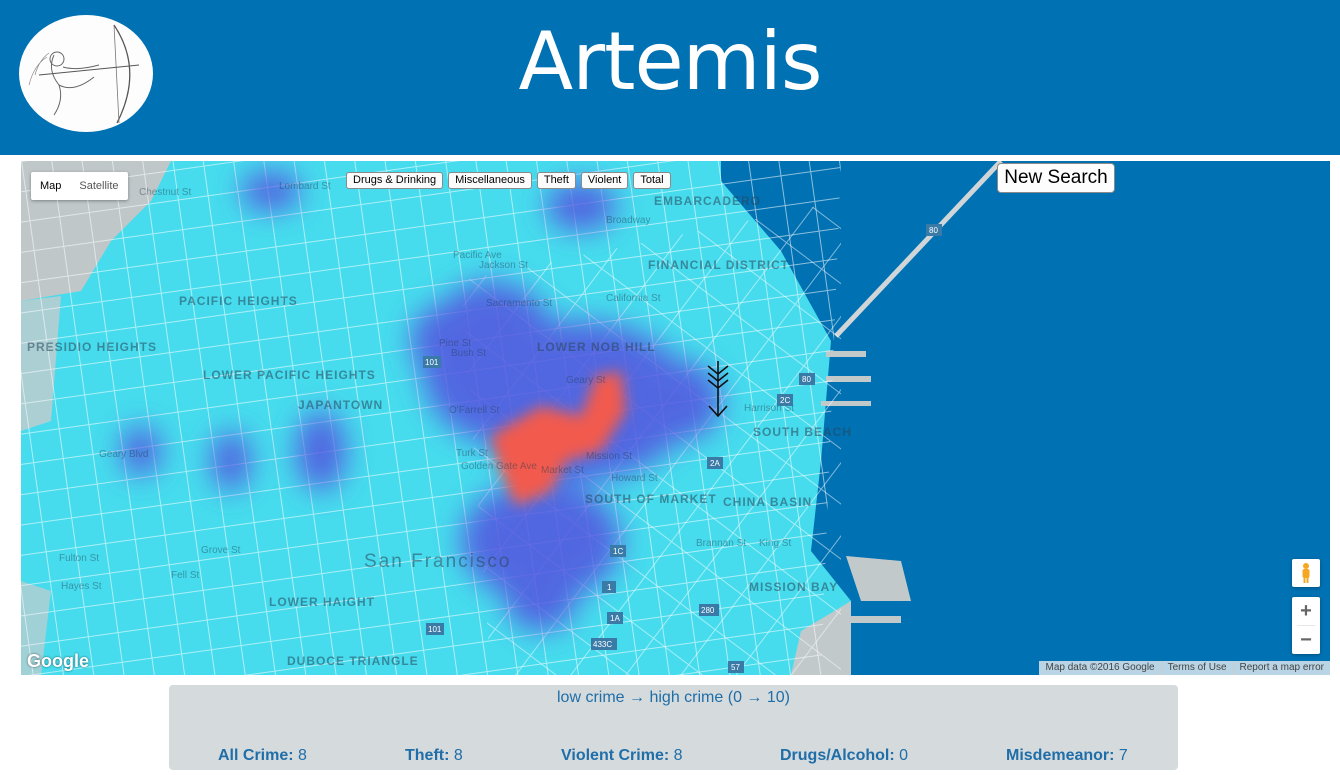 The width and height of the screenshot is (1340, 775). I want to click on map-type-control: Map Satellite, so click(79, 186).